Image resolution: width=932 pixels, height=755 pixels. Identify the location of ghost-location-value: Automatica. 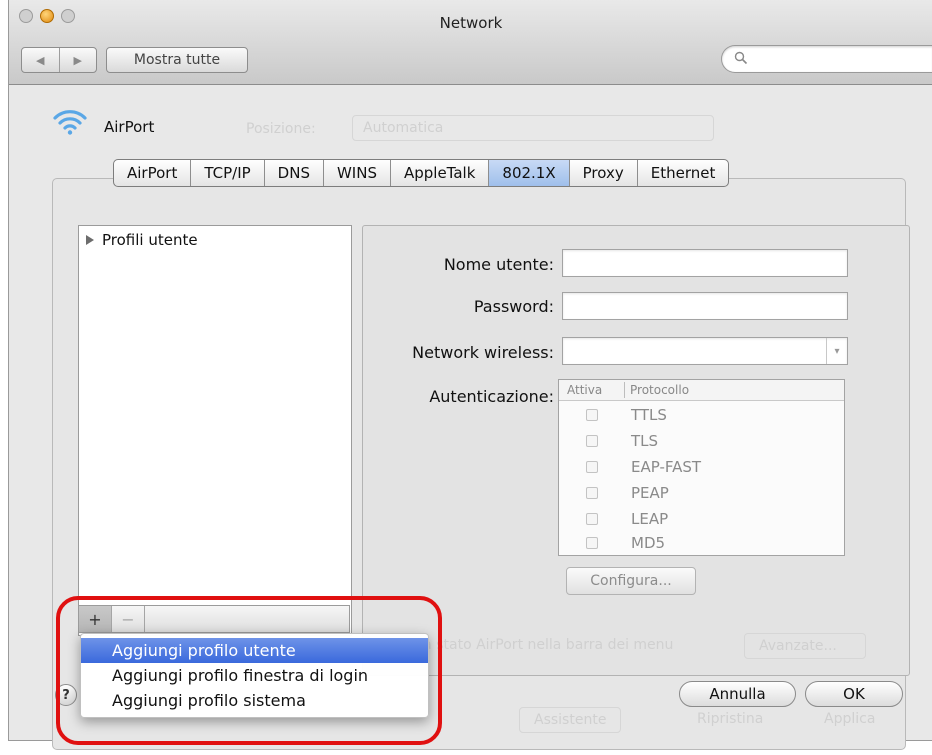
(403, 128).